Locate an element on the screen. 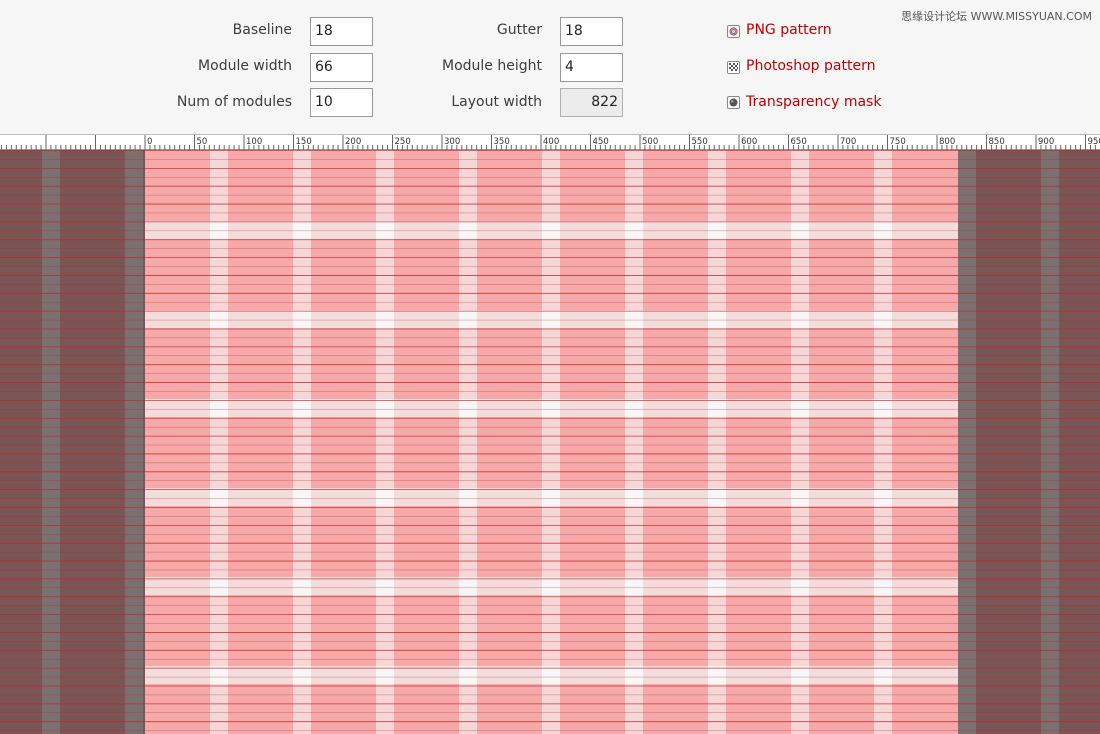 Image resolution: width=1100 pixels, height=734 pixels. png-pattern-link: PNG pattern is located at coordinates (789, 30).